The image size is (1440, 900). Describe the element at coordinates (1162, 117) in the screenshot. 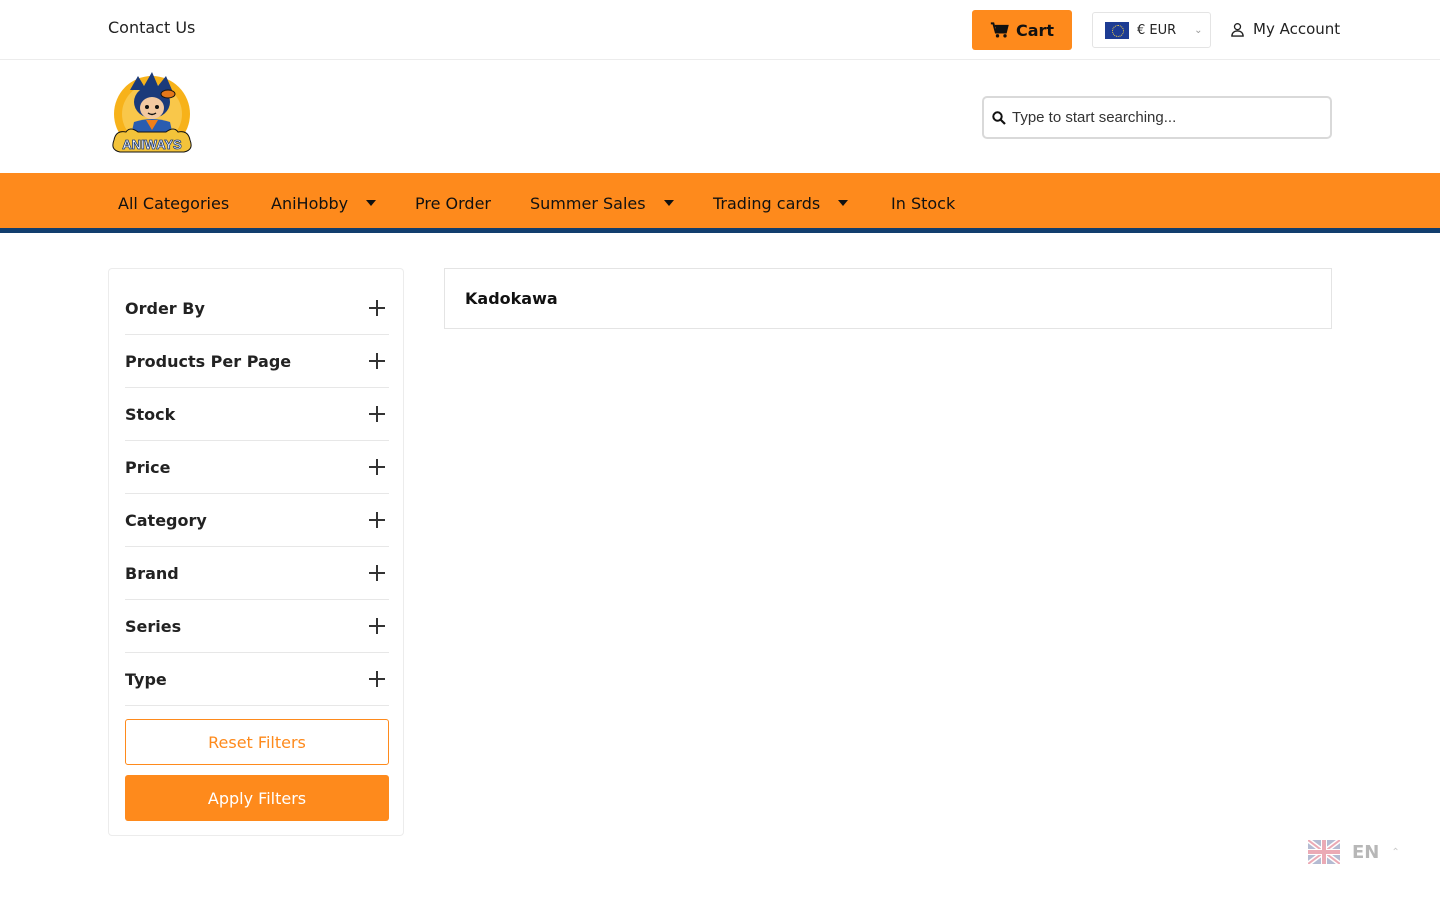

I see `search-input` at that location.